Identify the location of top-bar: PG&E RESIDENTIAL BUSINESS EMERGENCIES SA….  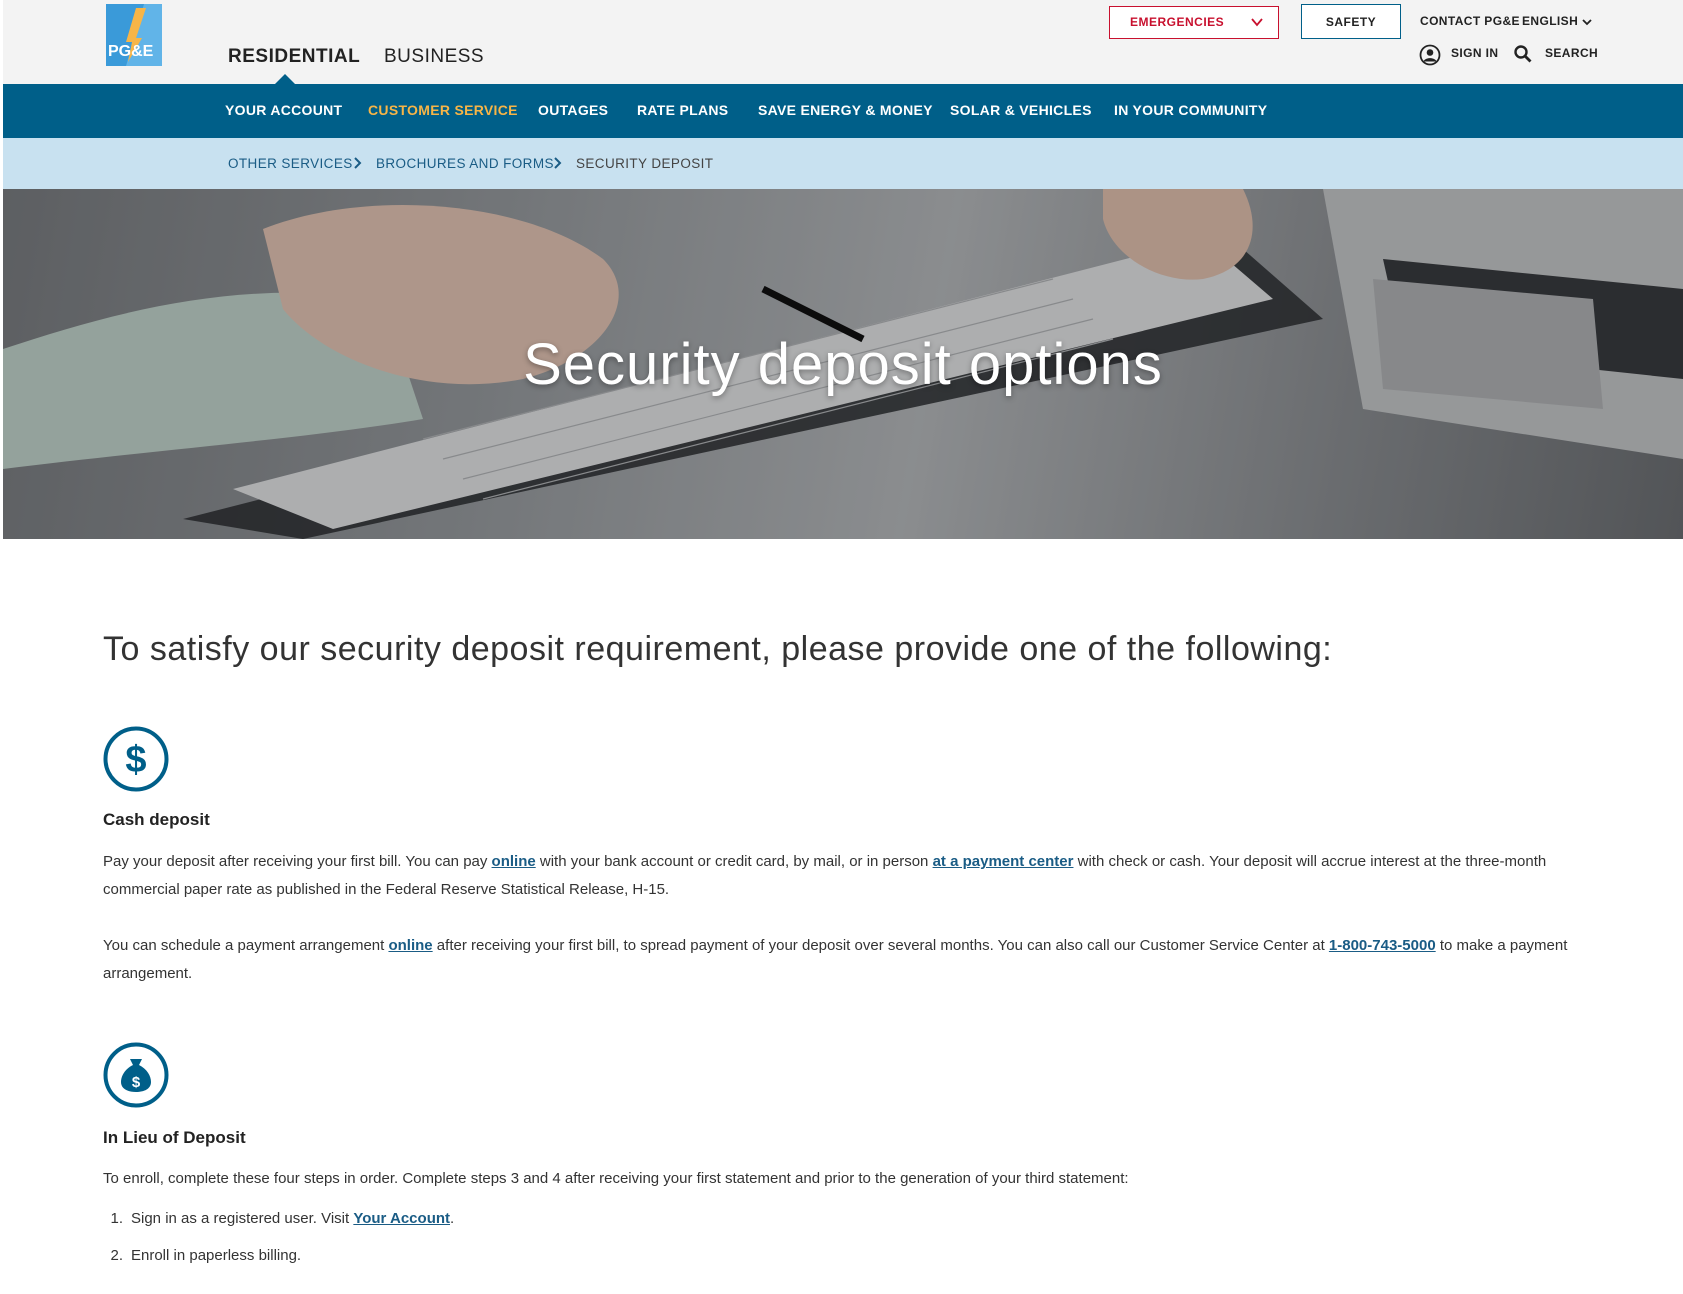
(843, 42).